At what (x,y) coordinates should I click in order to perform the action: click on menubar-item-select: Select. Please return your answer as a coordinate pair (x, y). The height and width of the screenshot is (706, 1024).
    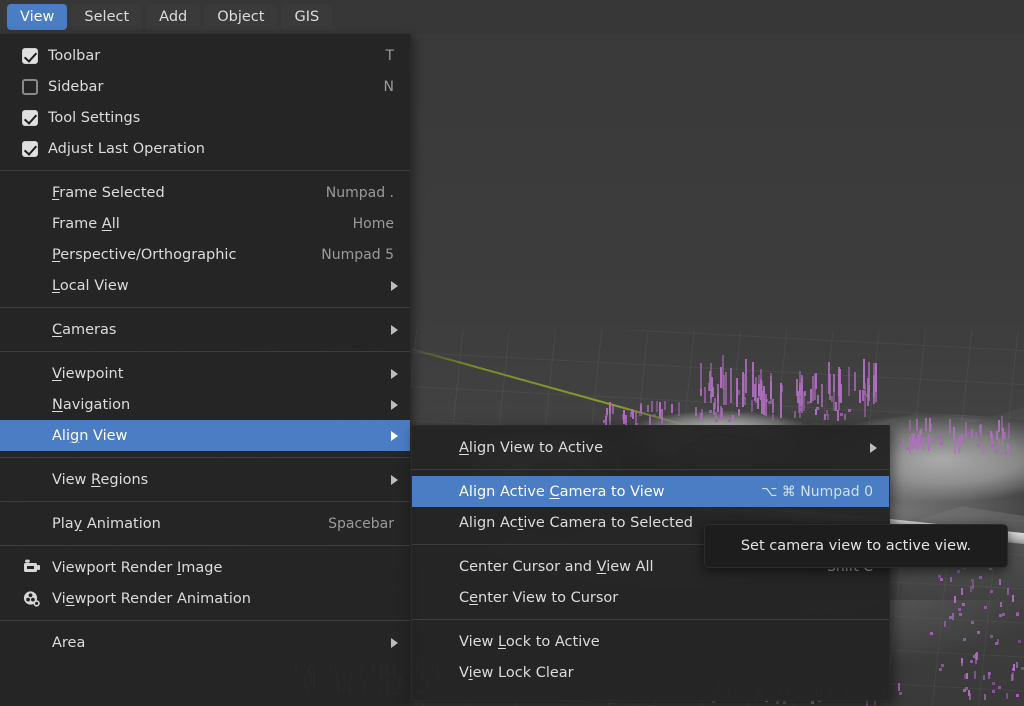
    Looking at the image, I should click on (107, 17).